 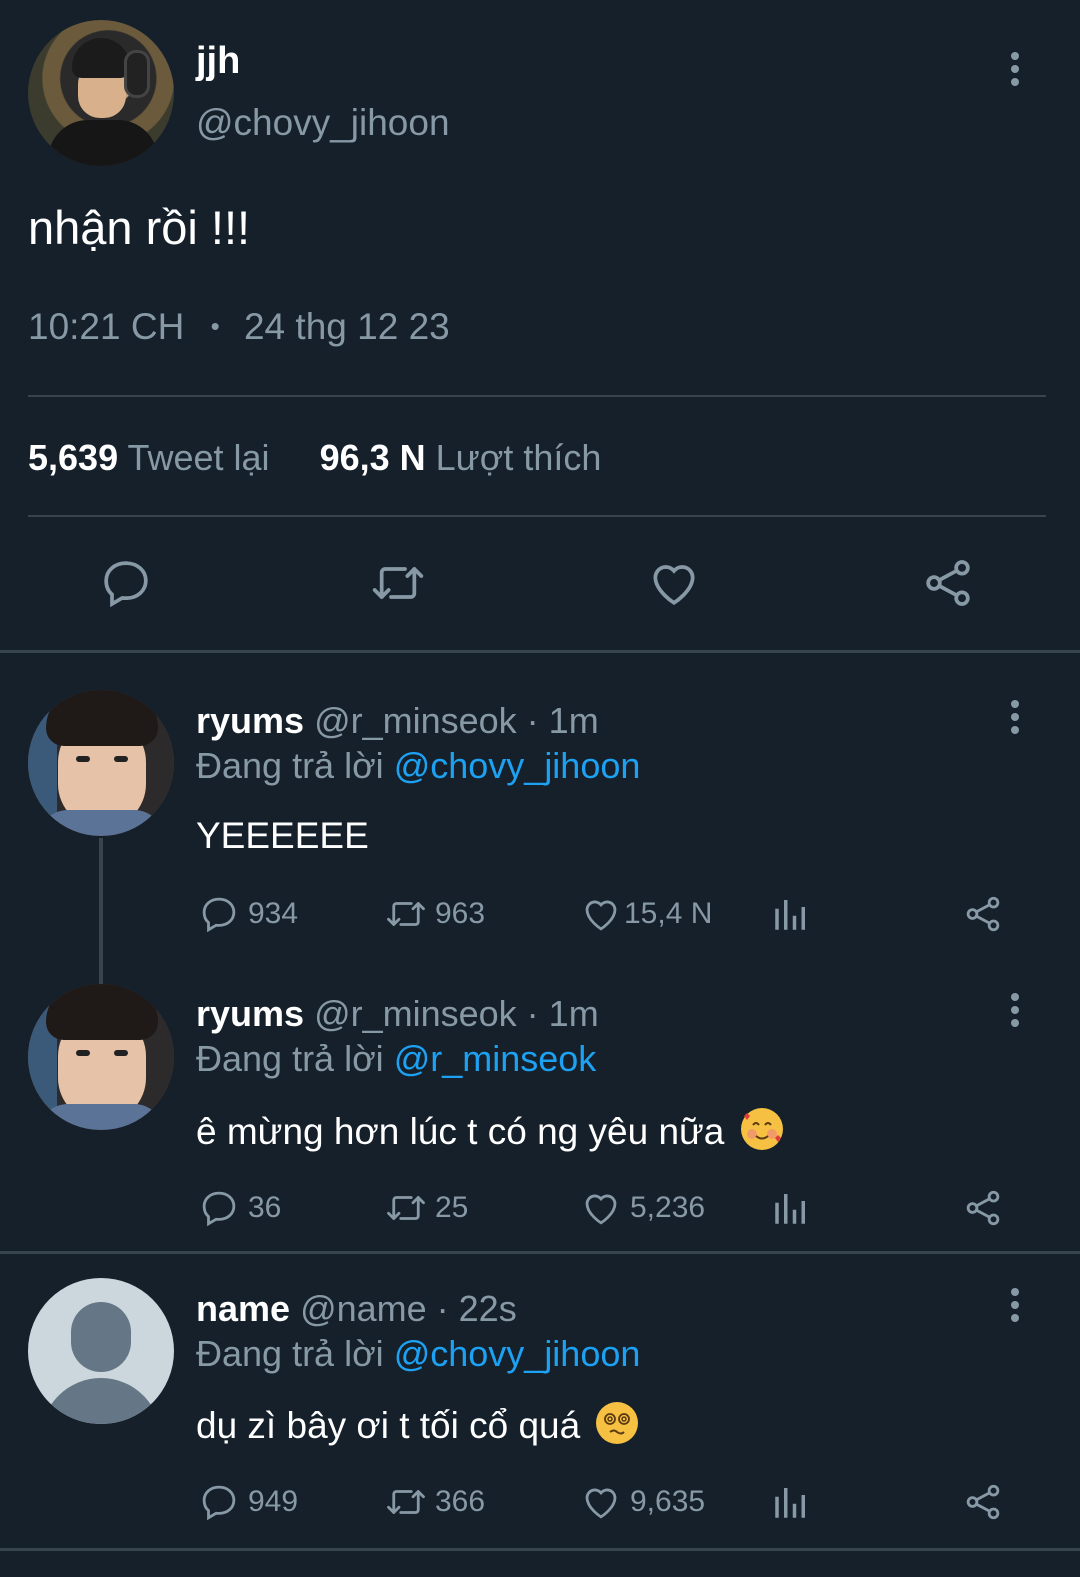 I want to click on reply-text: dụ zì bây ơi t tối cổ quá, so click(x=388, y=1425).